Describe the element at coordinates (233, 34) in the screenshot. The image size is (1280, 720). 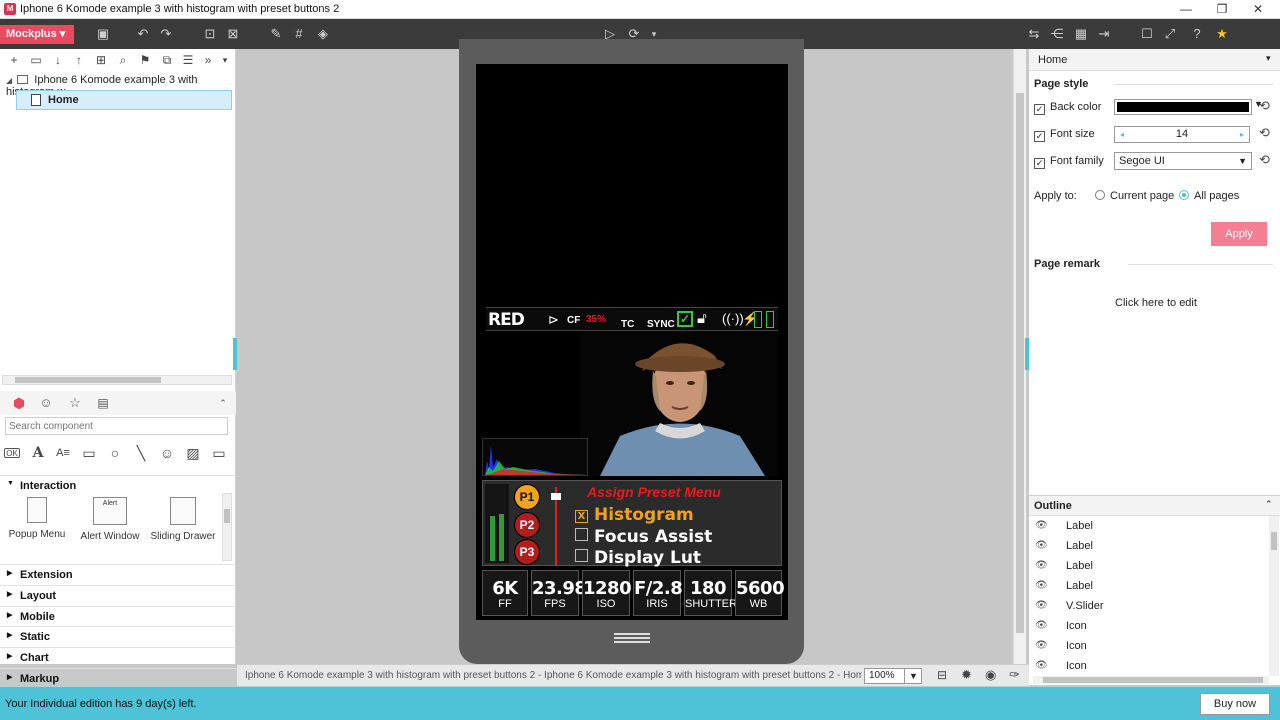
I see `ungroup-icon: ⊠` at that location.